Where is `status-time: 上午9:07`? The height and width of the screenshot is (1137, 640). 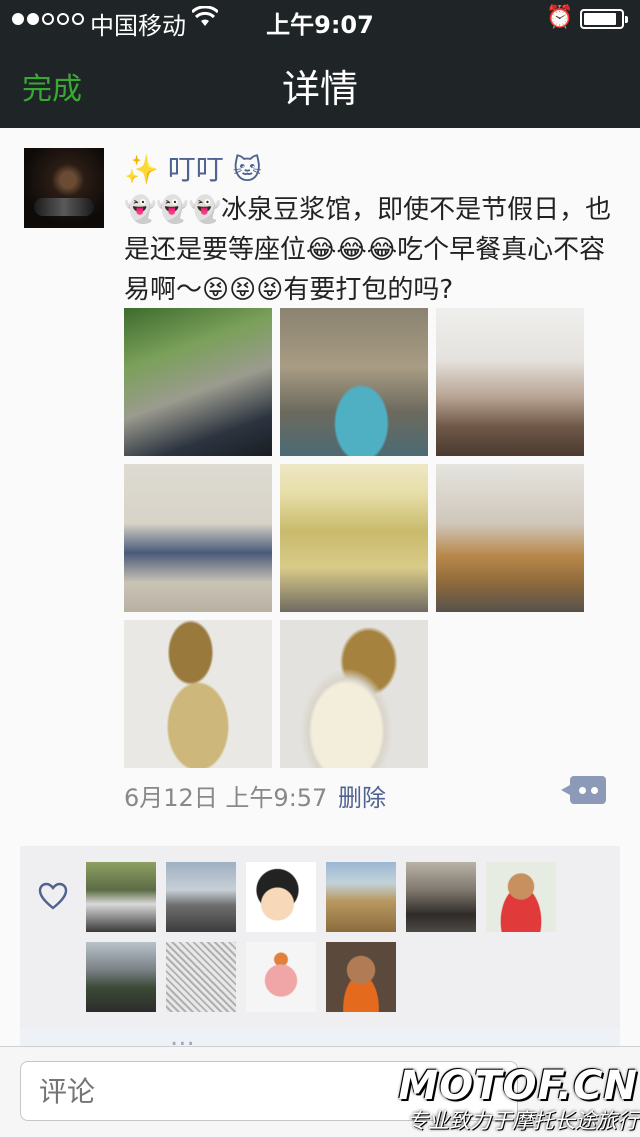 status-time: 上午9:07 is located at coordinates (320, 25).